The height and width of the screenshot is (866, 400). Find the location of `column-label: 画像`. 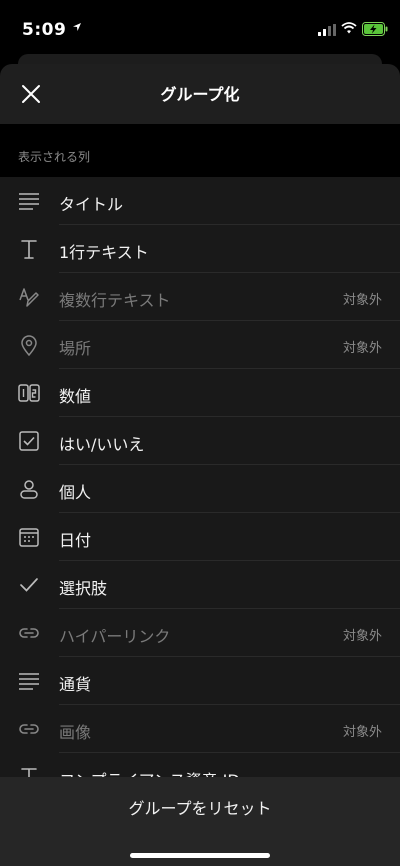

column-label: 画像 is located at coordinates (75, 732).